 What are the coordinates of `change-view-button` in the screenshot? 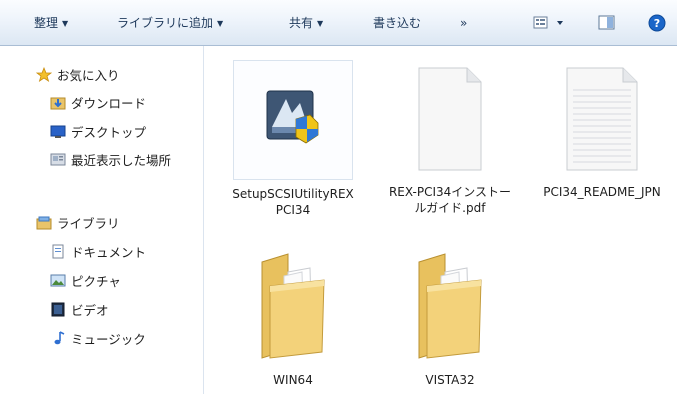 It's located at (550, 23).